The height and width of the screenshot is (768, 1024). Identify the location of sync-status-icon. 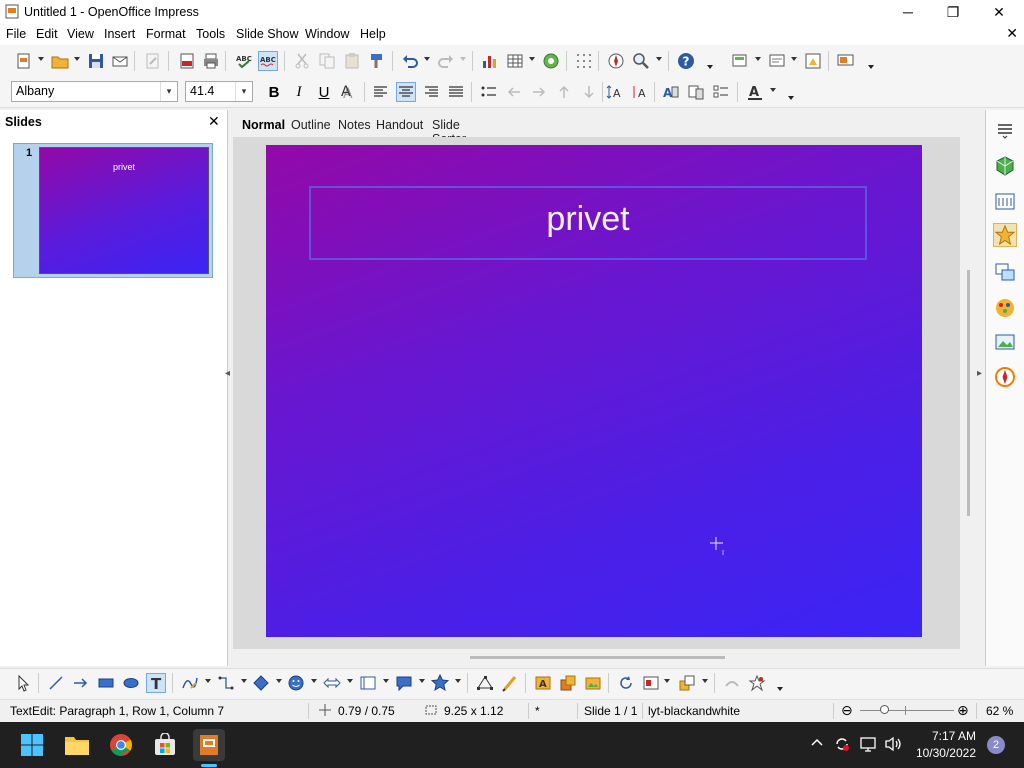
(842, 745).